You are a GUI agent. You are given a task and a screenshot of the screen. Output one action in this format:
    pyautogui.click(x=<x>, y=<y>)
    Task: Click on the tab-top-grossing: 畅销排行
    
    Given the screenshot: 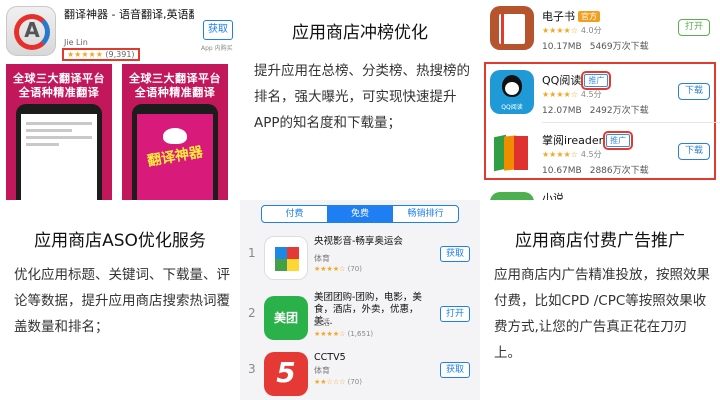 What is the action you would take?
    pyautogui.click(x=425, y=214)
    